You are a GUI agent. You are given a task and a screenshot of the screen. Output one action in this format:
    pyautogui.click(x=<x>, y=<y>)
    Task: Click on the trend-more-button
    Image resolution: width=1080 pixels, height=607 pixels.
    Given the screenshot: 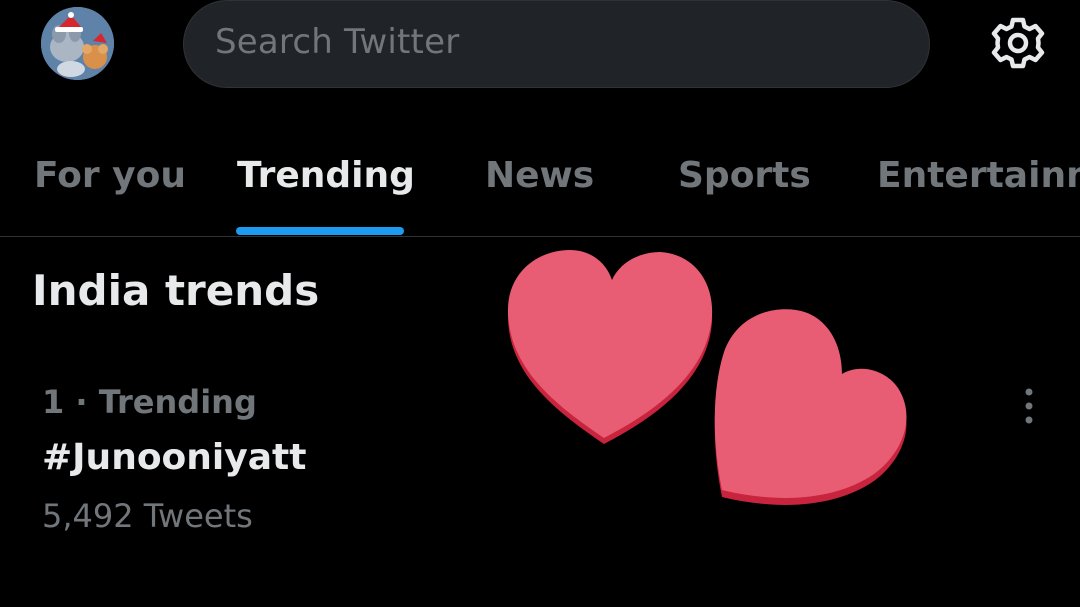 What is the action you would take?
    pyautogui.click(x=1029, y=406)
    